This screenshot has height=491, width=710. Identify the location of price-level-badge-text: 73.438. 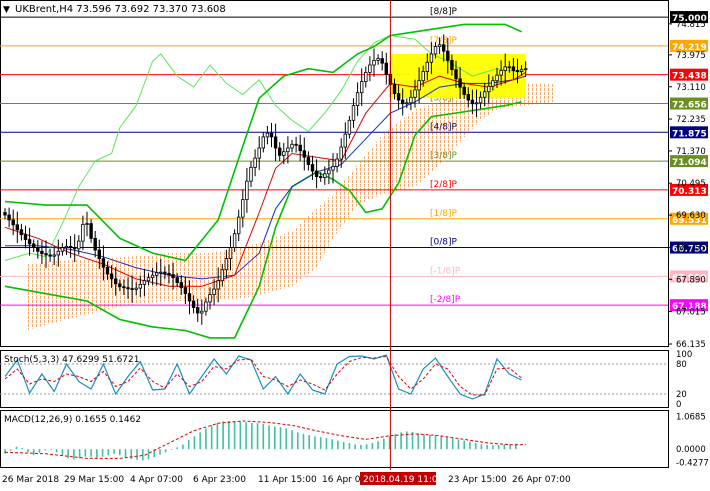
(689, 77).